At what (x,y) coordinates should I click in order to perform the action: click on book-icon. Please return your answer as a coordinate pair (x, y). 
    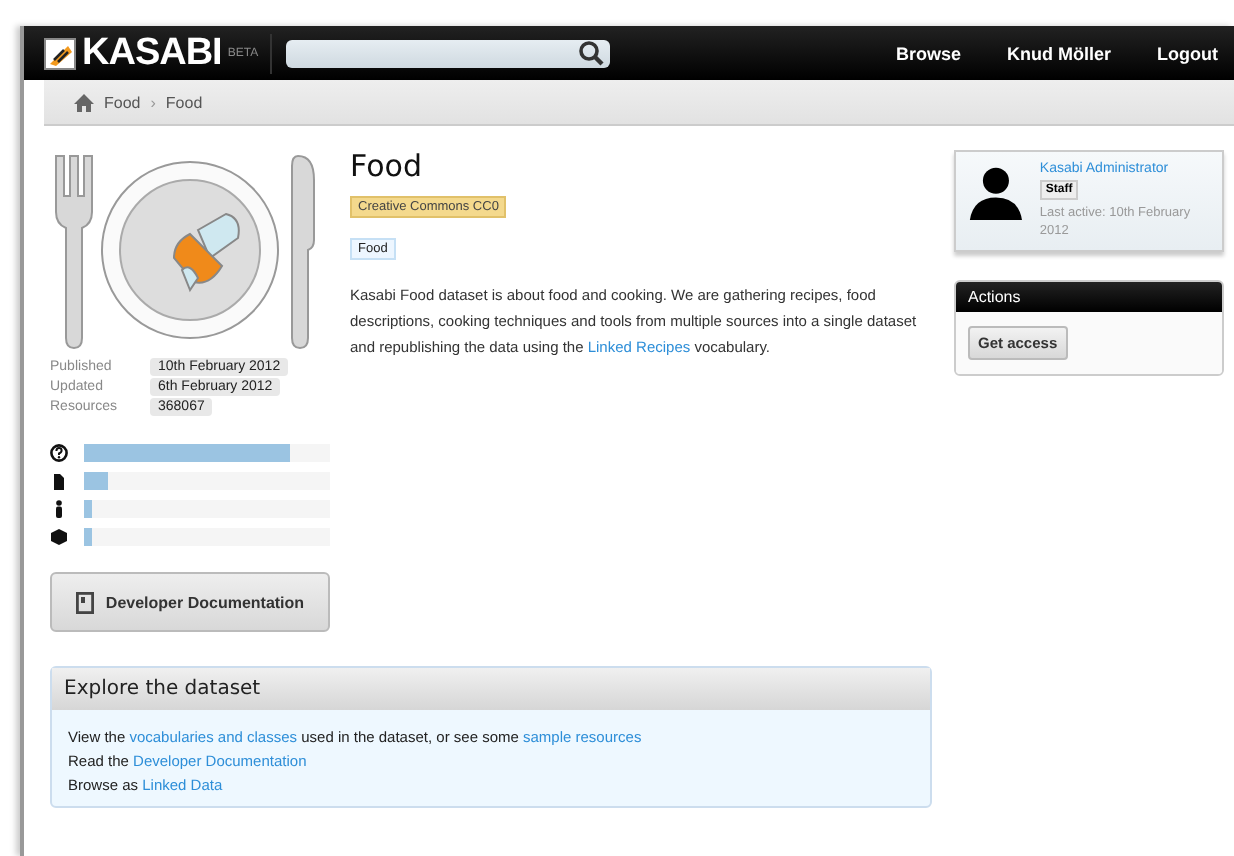
    Looking at the image, I should click on (84, 602).